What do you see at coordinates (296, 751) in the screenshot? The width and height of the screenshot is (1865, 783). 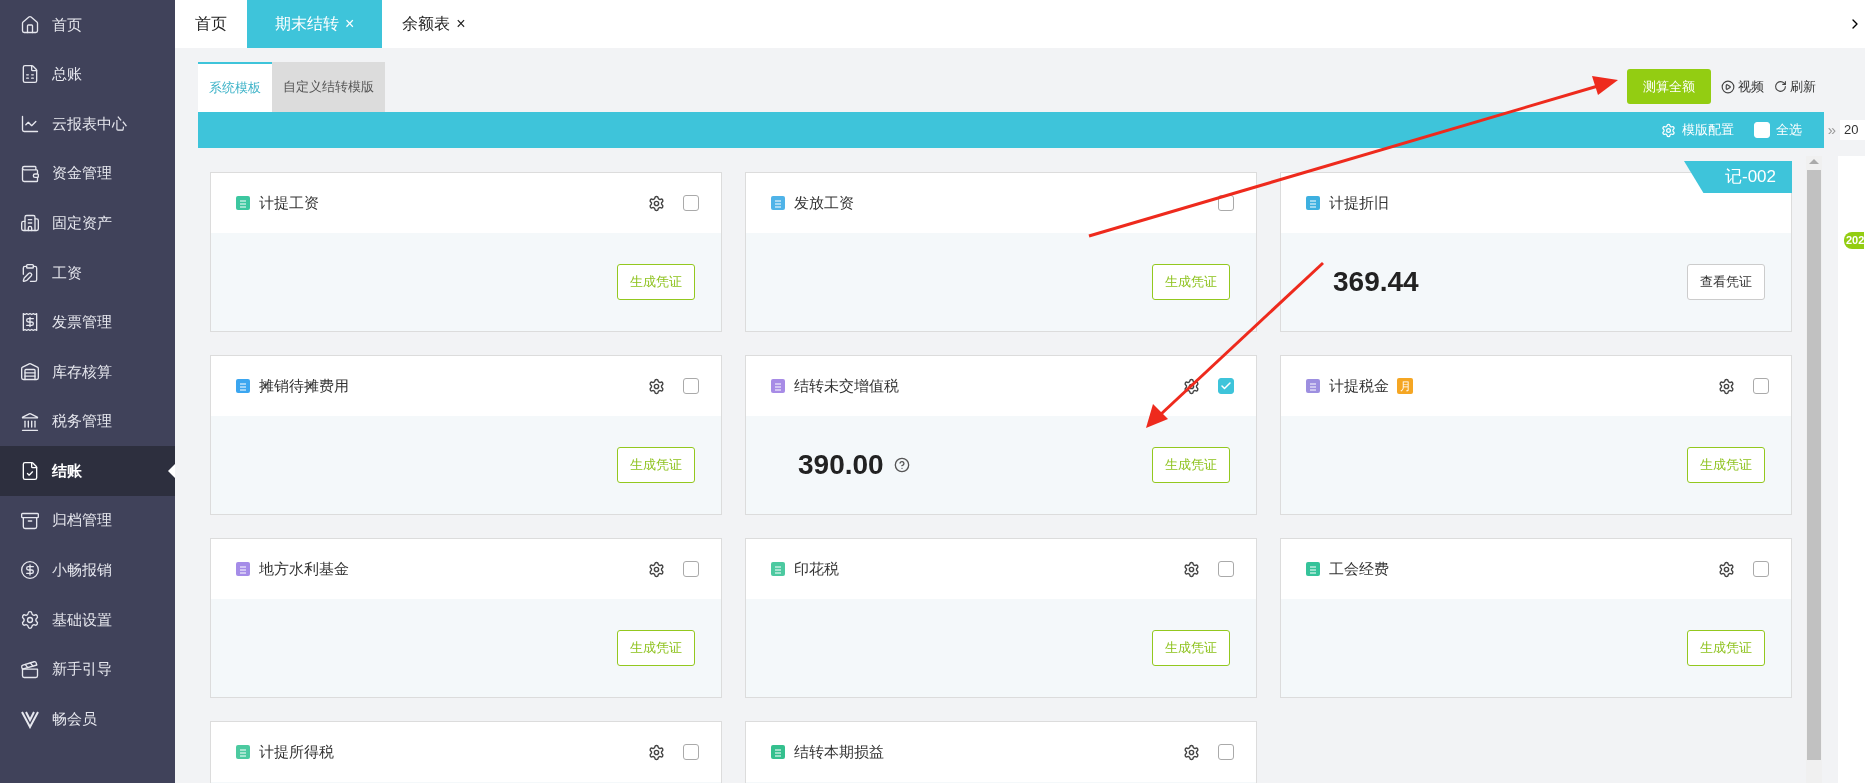 I see `card-title: 计提所得税` at bounding box center [296, 751].